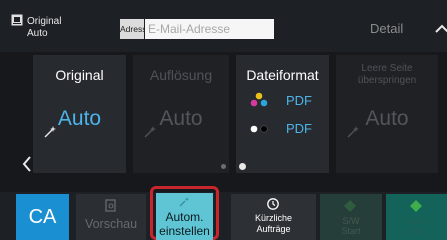 The height and width of the screenshot is (240, 447). I want to click on address-label: Adresse, so click(132, 29).